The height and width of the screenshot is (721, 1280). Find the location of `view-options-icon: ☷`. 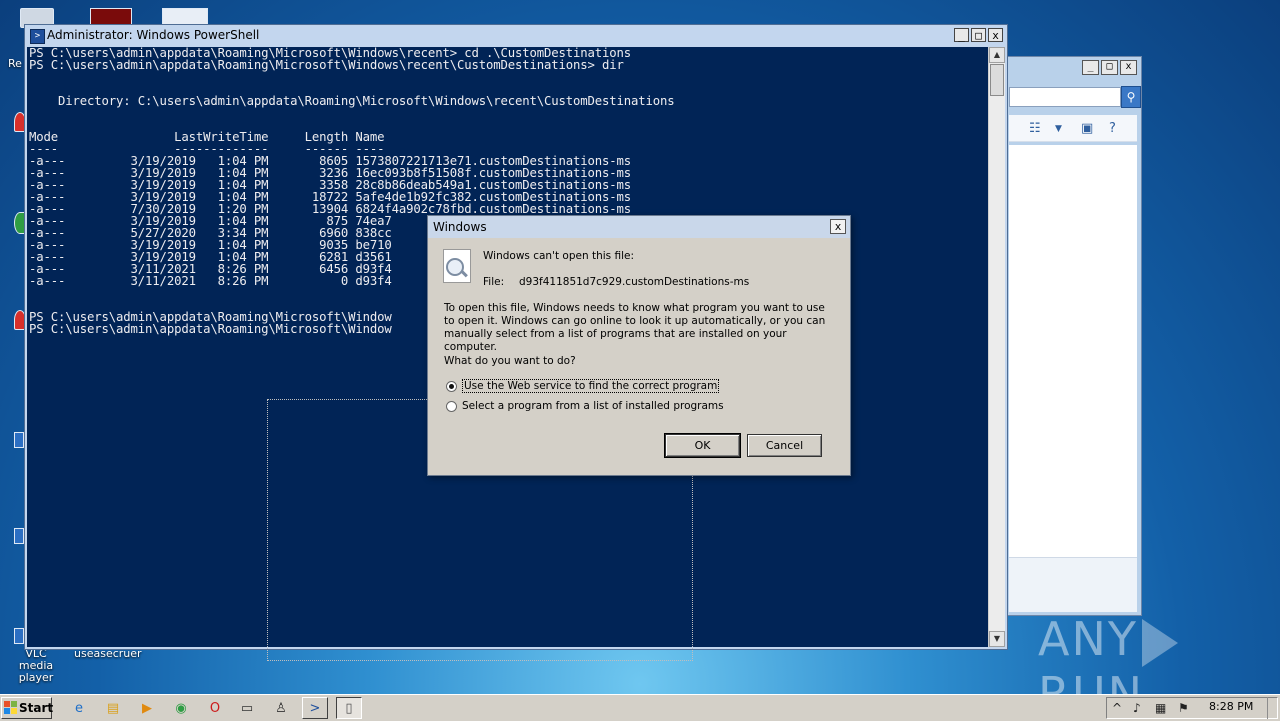

view-options-icon: ☷ is located at coordinates (1035, 128).